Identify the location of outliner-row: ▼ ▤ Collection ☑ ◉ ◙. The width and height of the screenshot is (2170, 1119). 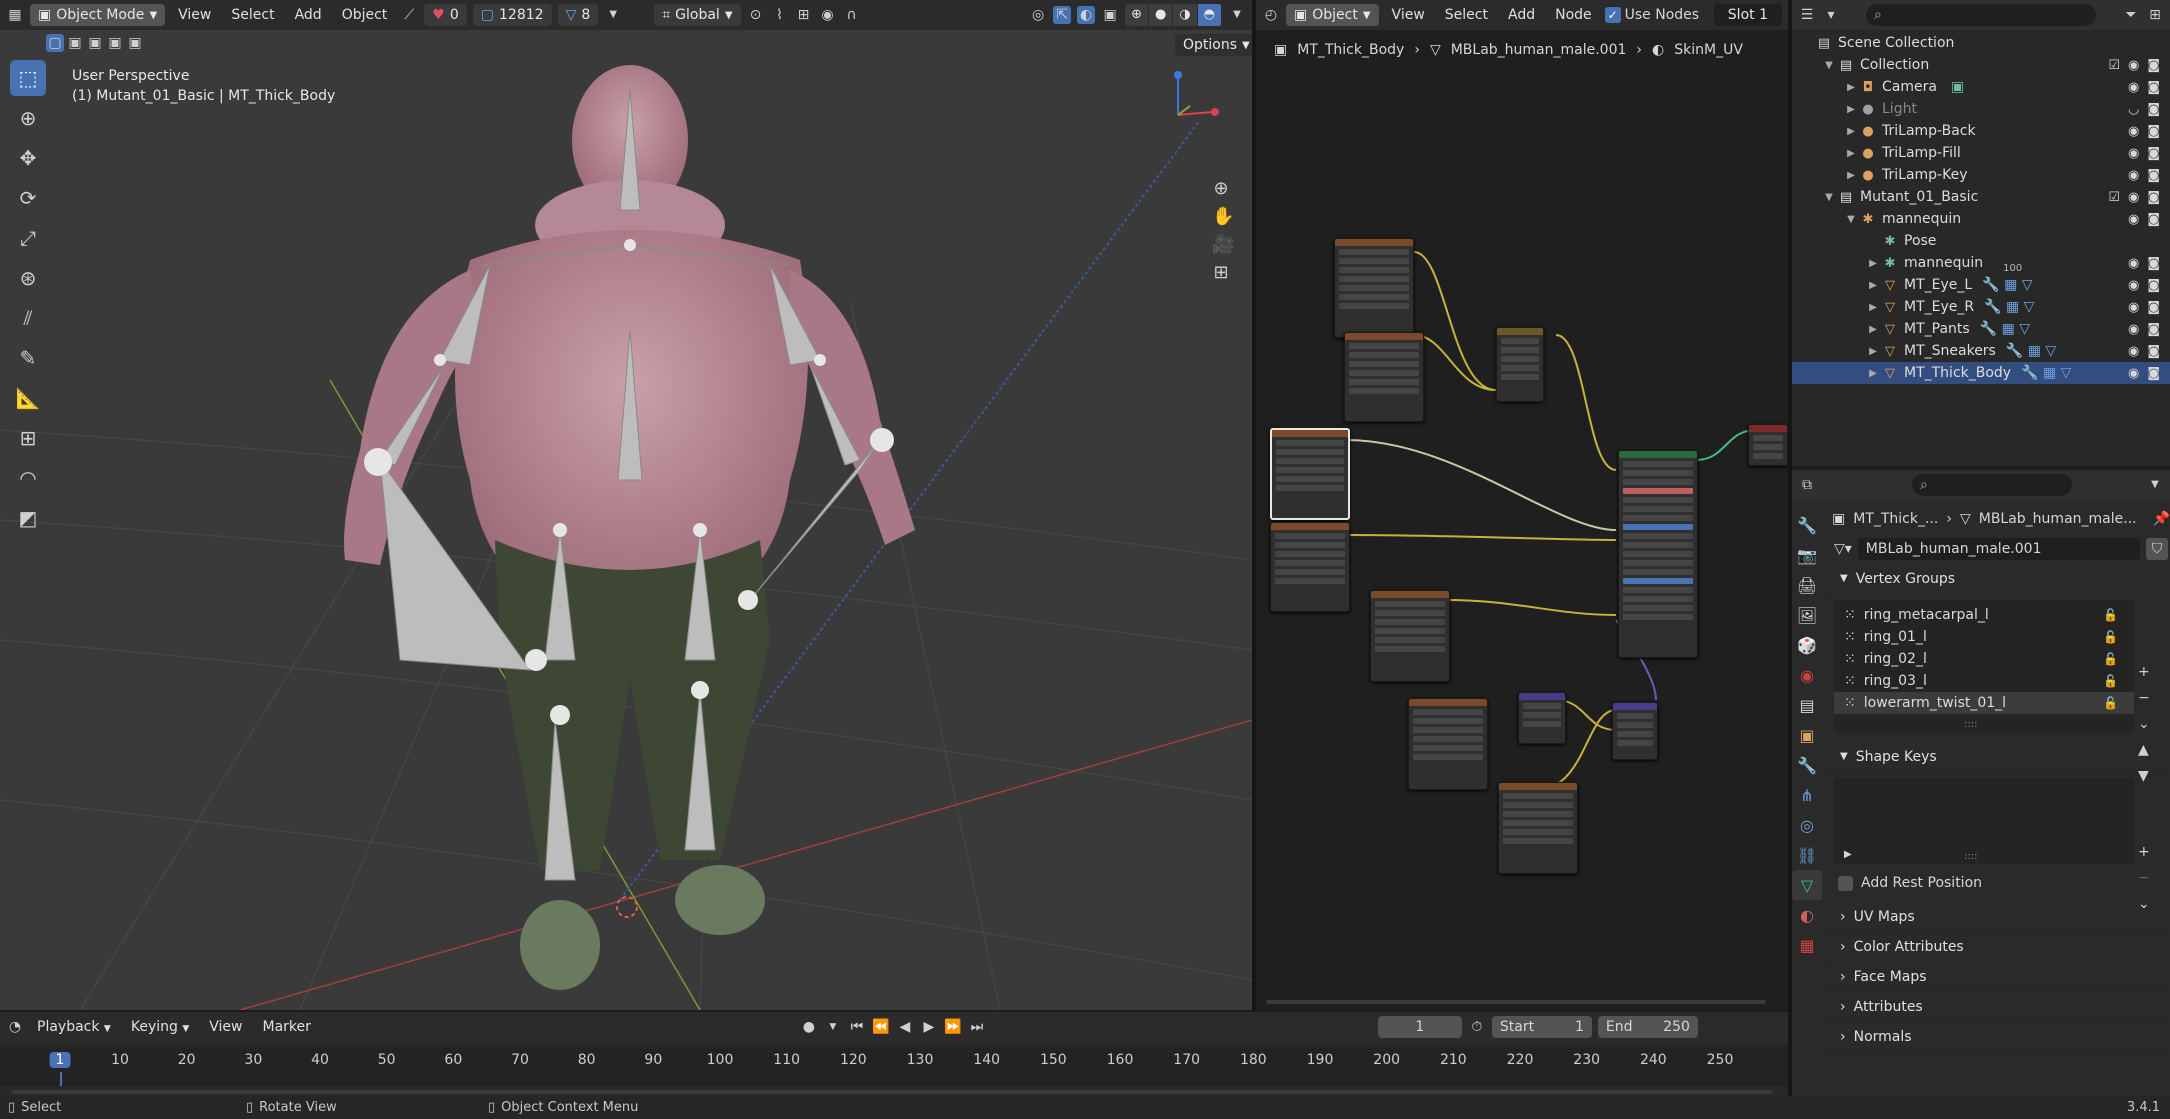
(1981, 65).